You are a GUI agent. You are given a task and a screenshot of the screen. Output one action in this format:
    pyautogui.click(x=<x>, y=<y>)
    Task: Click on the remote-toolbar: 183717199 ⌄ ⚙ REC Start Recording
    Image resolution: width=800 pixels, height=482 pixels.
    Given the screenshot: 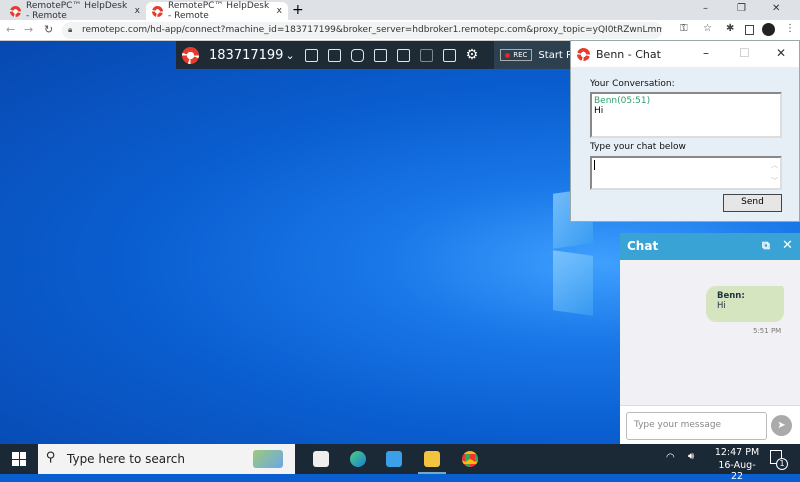 What is the action you would take?
    pyautogui.click(x=399, y=55)
    